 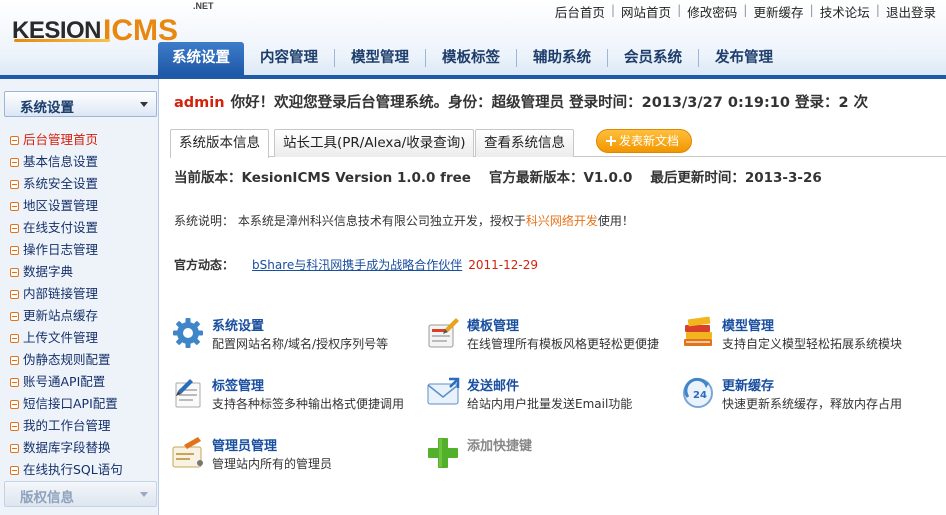 What do you see at coordinates (493, 326) in the screenshot?
I see `quick-title: 模板管理` at bounding box center [493, 326].